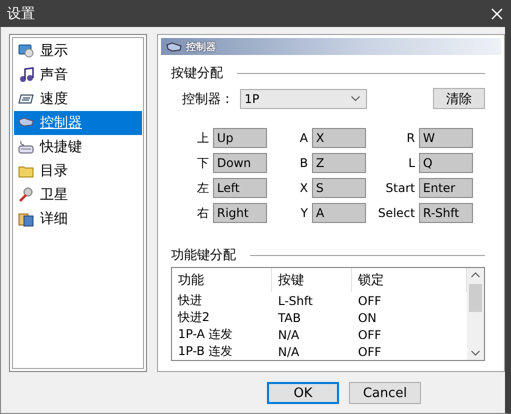 The width and height of the screenshot is (511, 414). I want to click on key-field: S, so click(339, 188).